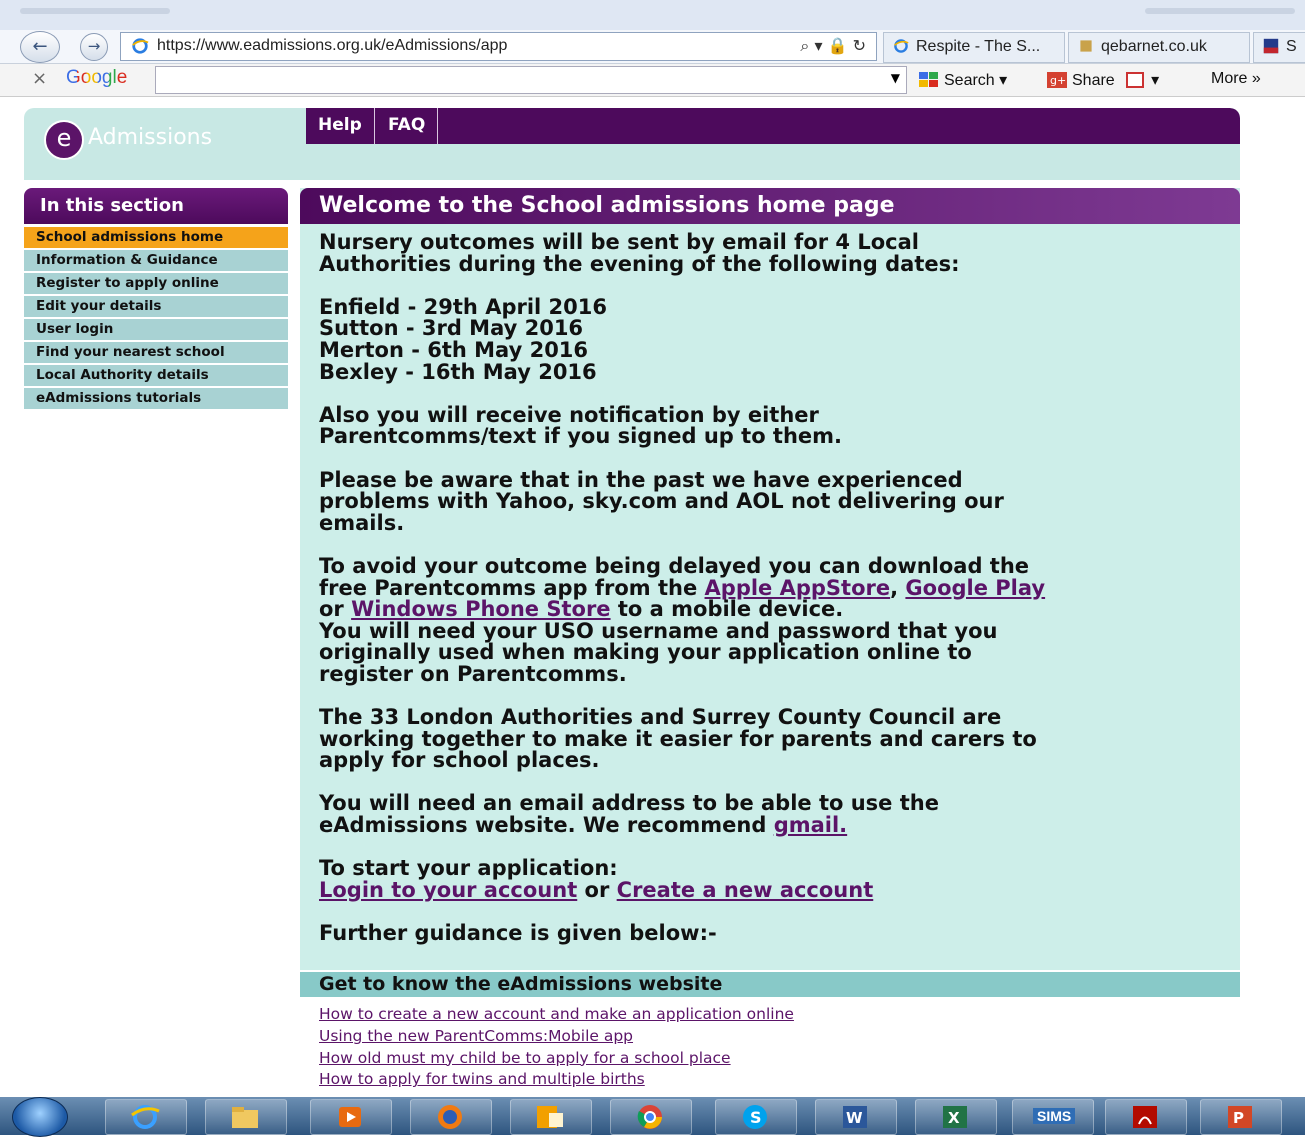  Describe the element at coordinates (451, 1117) in the screenshot. I see `taskbar-firefox` at that location.